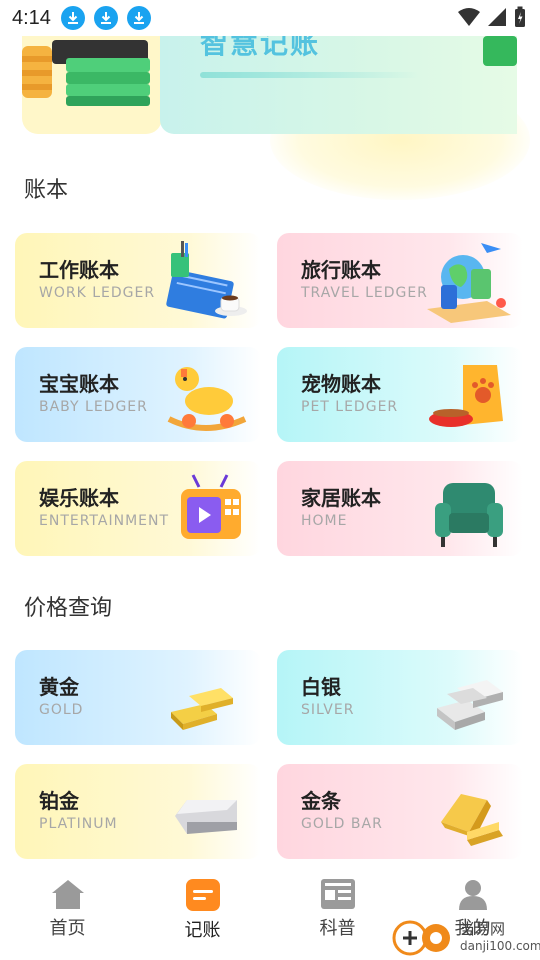 This screenshot has height=960, width=540. Describe the element at coordinates (138, 394) in the screenshot. I see `ledger-card-baby: 宝宝账本 BABY LEDGER` at that location.